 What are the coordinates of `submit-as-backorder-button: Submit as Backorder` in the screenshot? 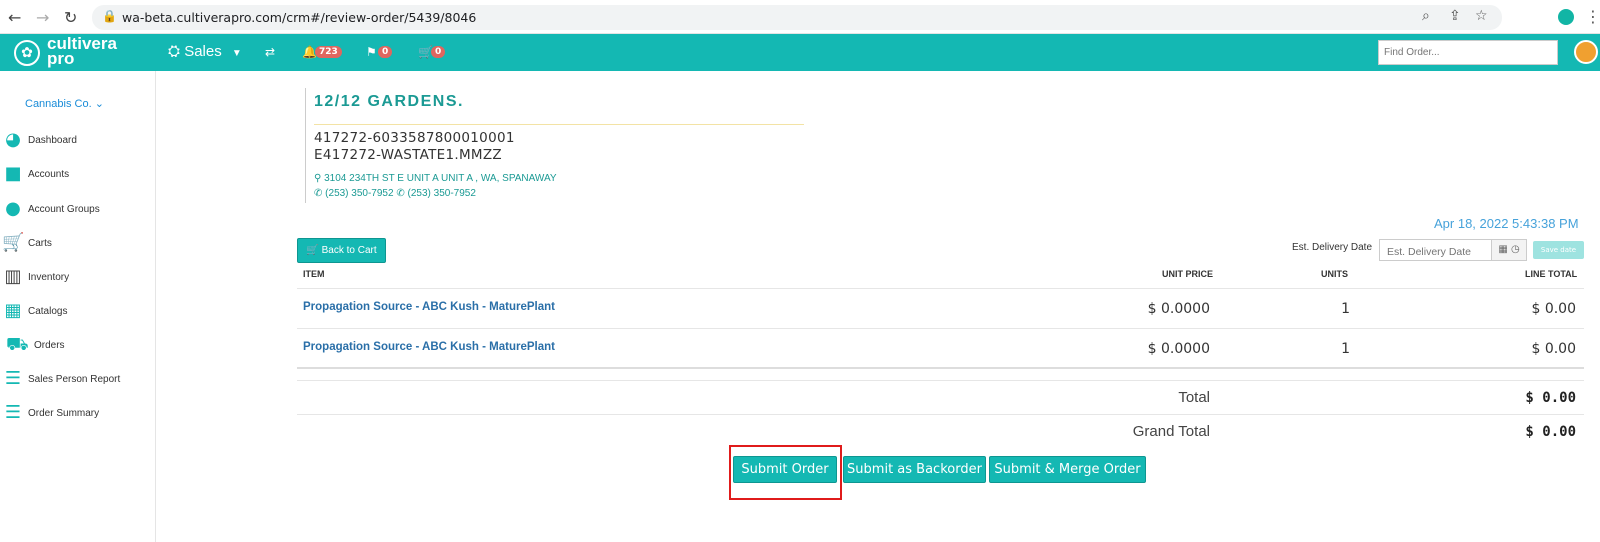 It's located at (914, 469).